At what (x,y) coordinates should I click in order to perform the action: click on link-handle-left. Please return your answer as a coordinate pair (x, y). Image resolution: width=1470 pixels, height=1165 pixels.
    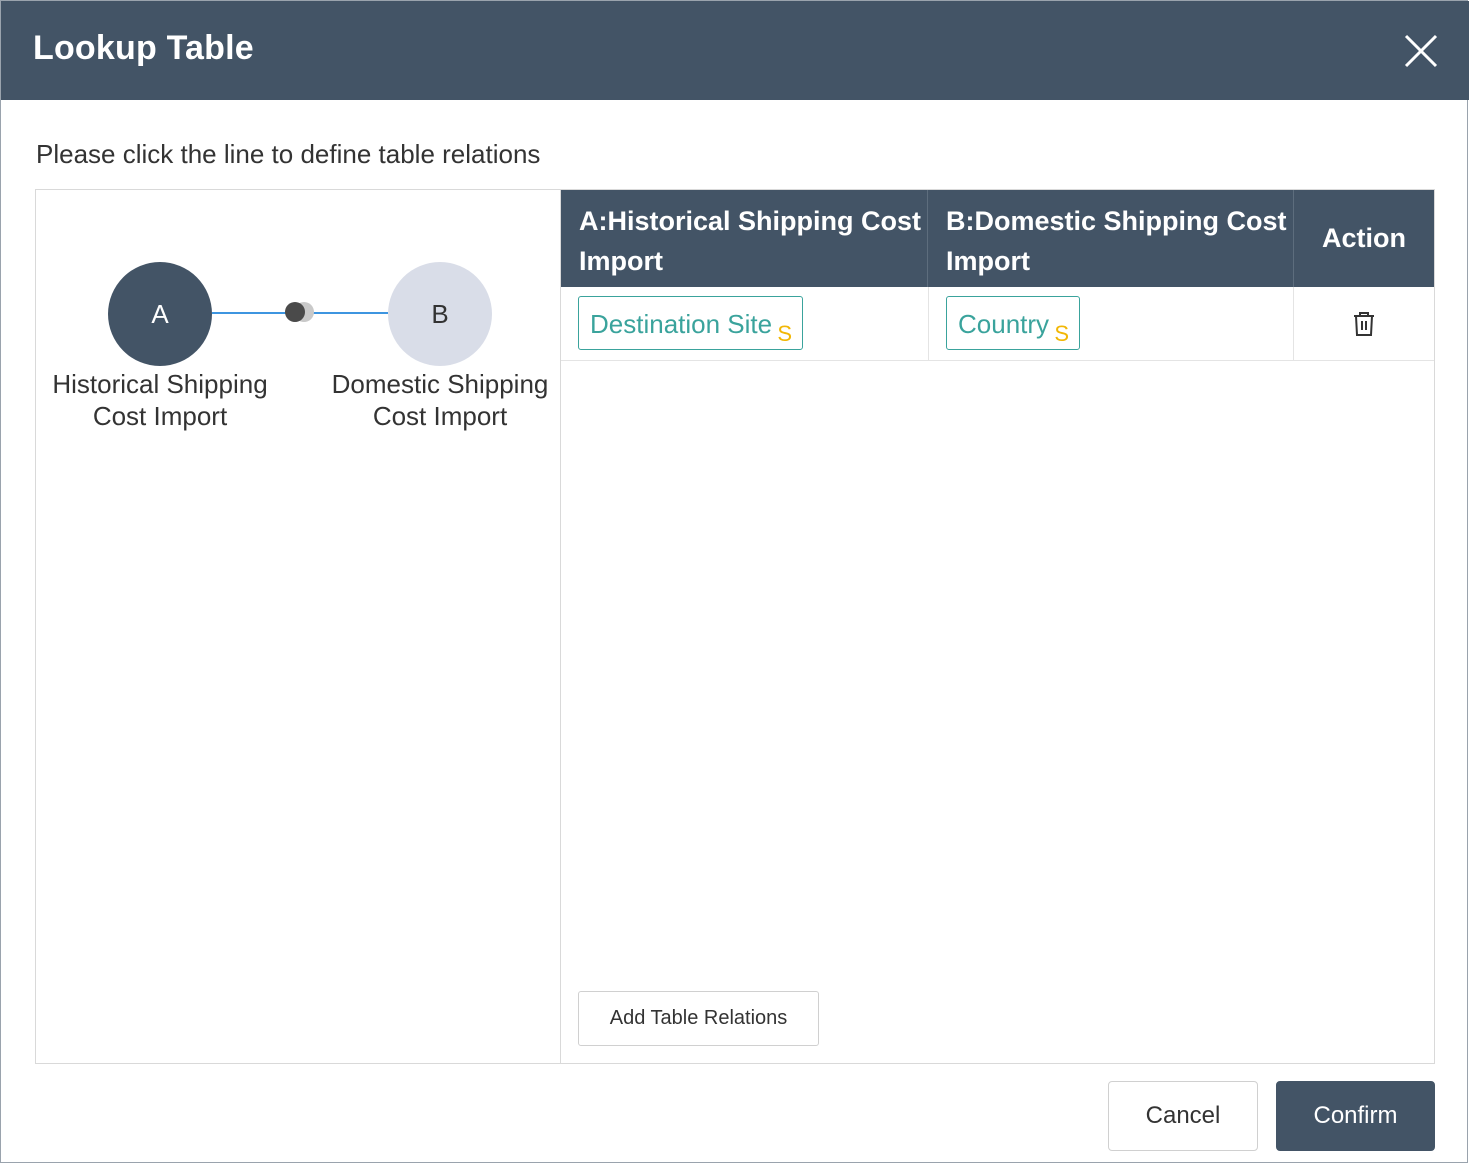
    Looking at the image, I should click on (295, 312).